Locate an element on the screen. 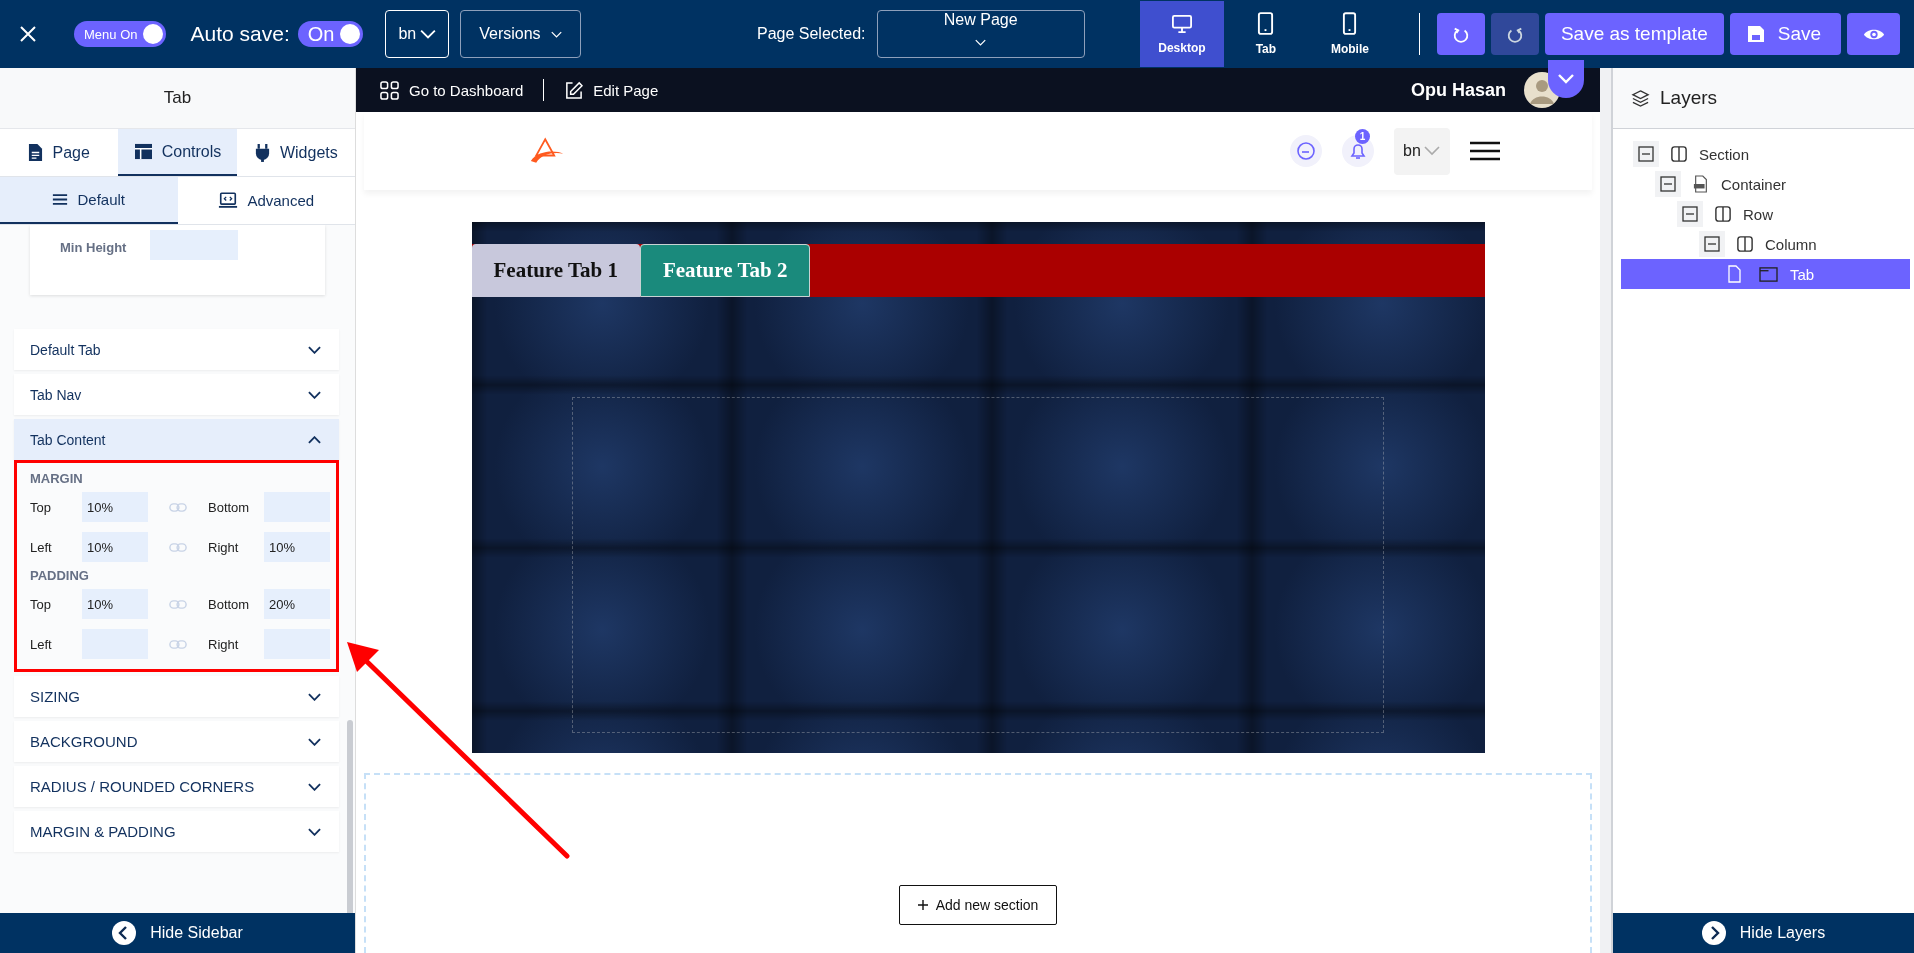 The height and width of the screenshot is (953, 1914). chevron-left-icon is located at coordinates (124, 933).